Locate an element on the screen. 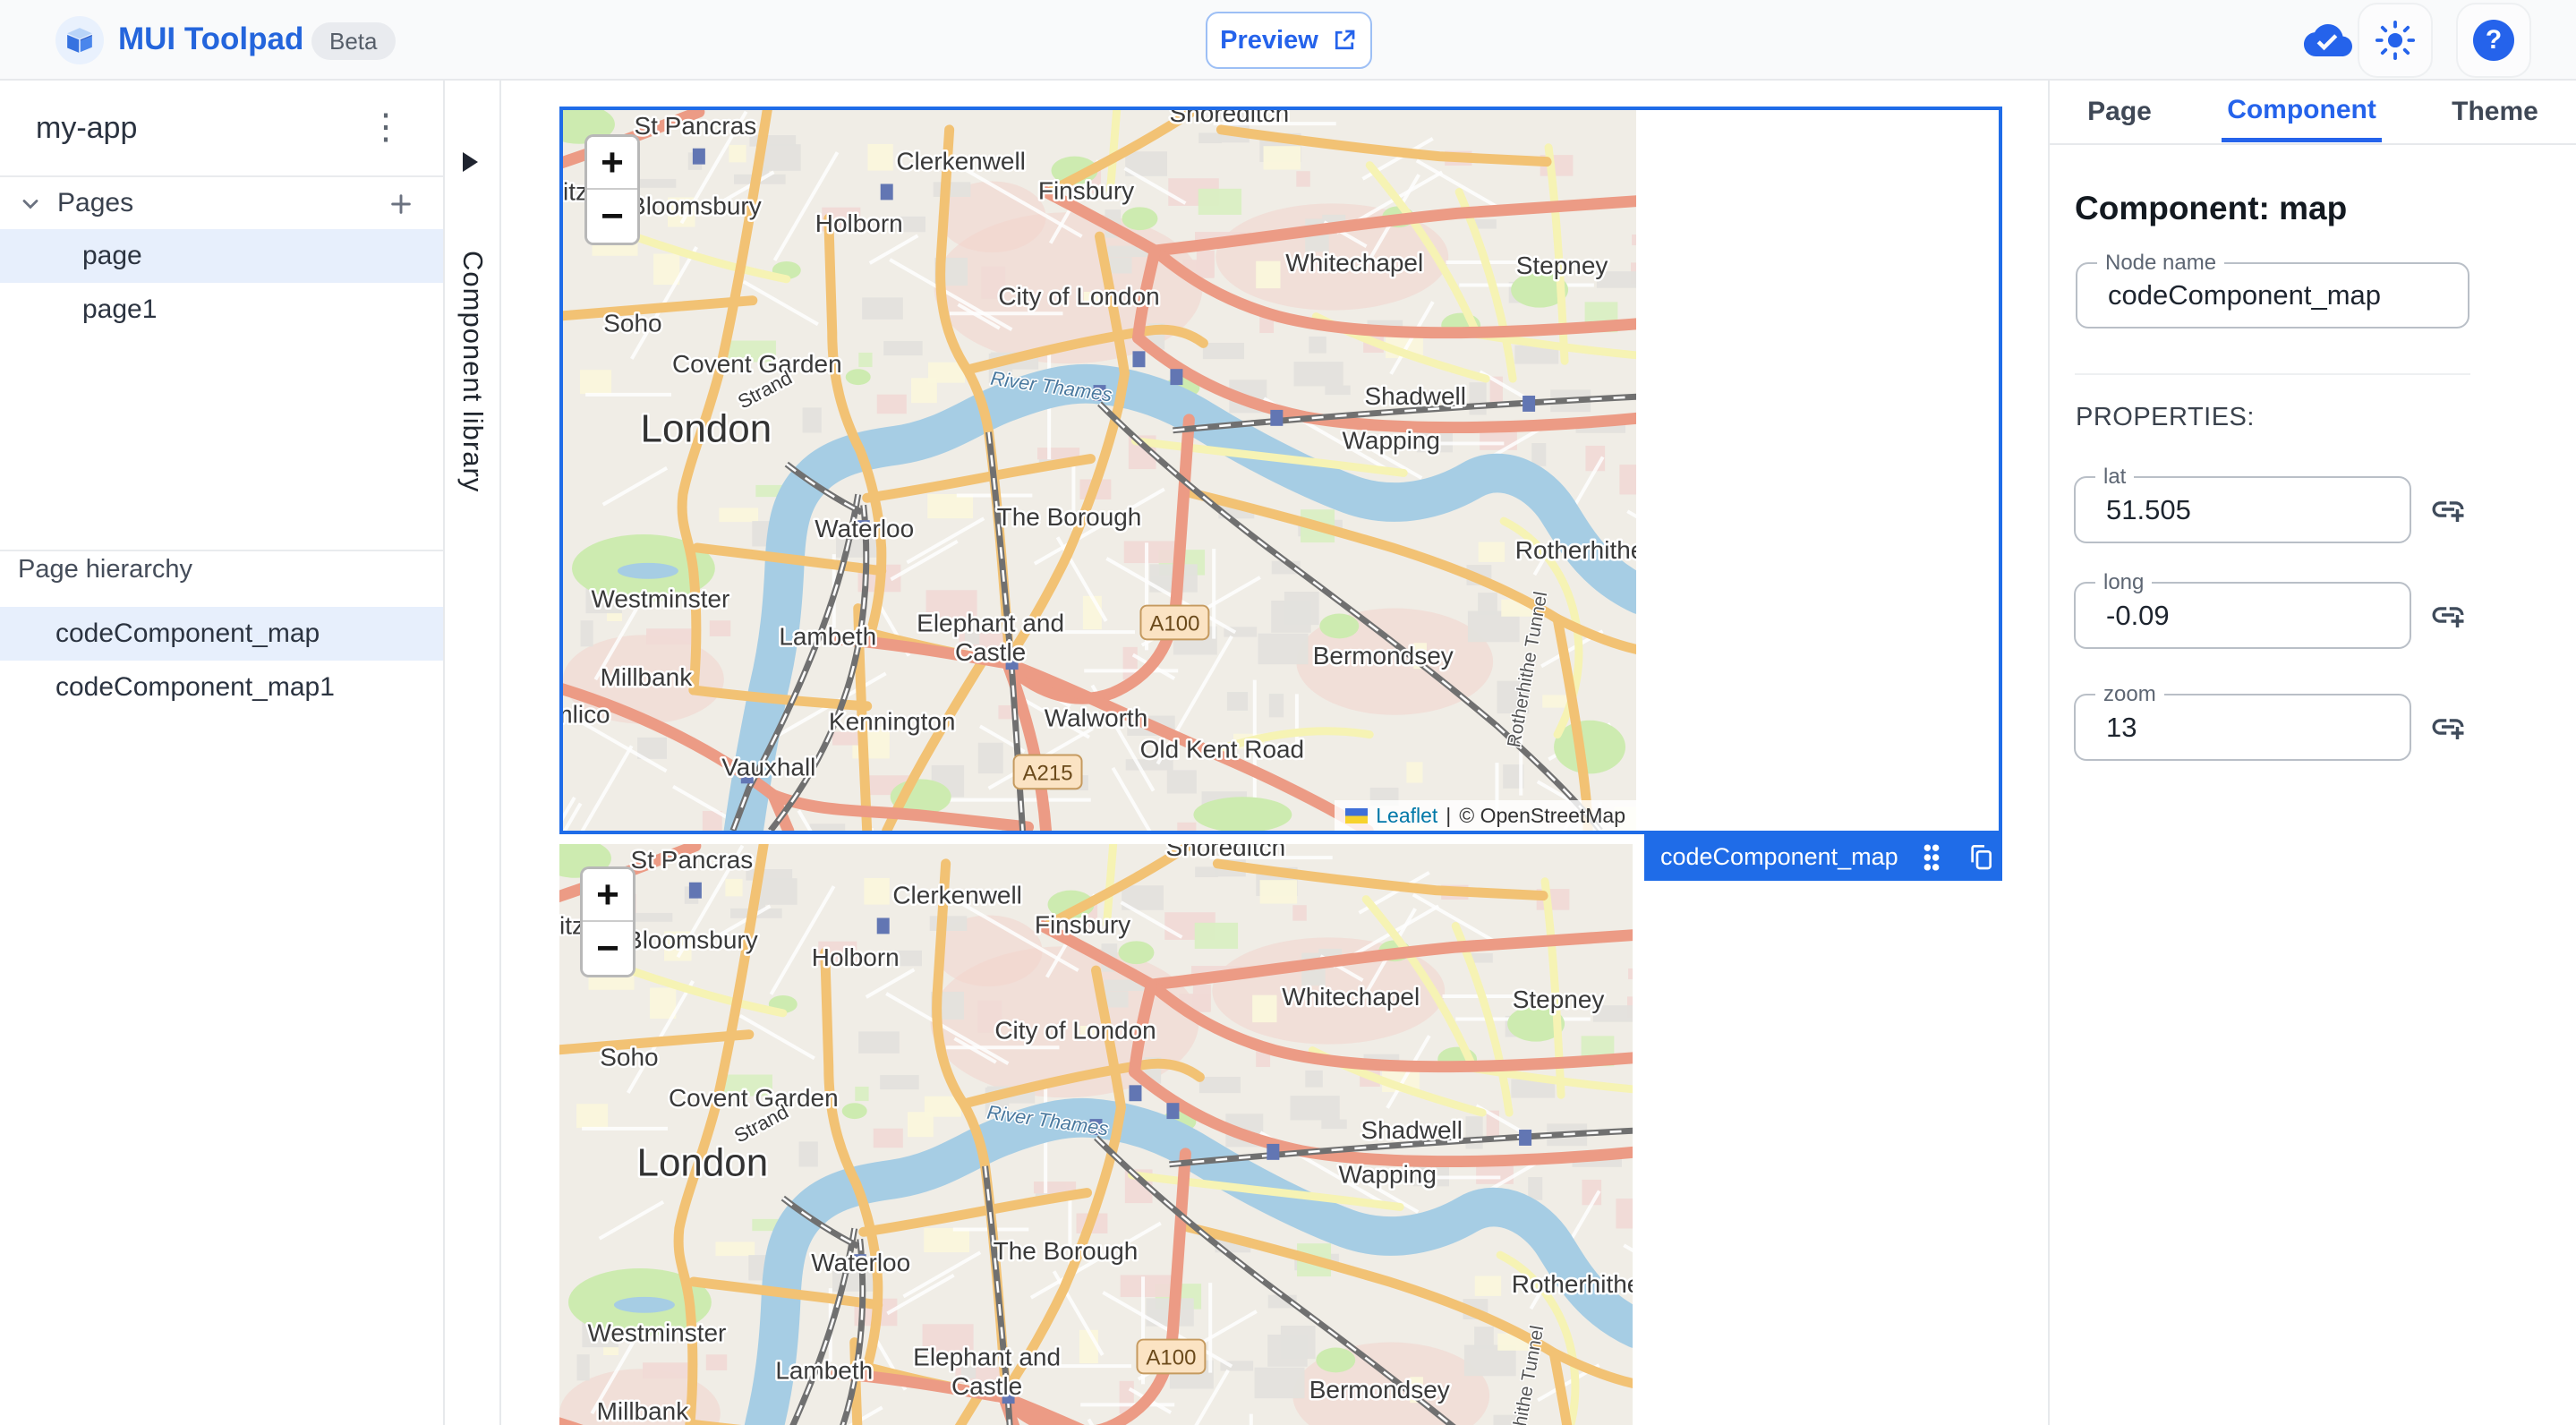 The image size is (2576, 1425). road-ref-badge: A215 is located at coordinates (1048, 773).